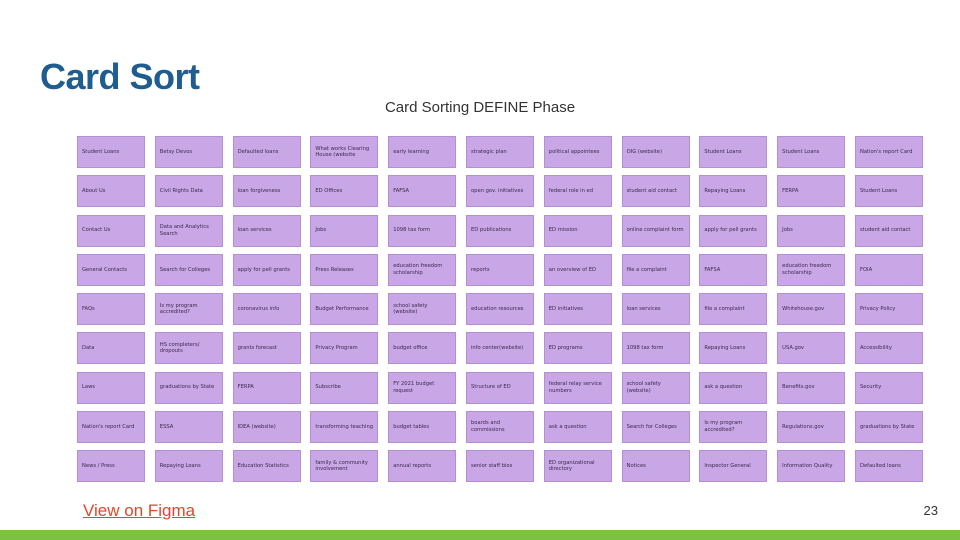  What do you see at coordinates (888, 269) in the screenshot?
I see `sort-card: FOIA` at bounding box center [888, 269].